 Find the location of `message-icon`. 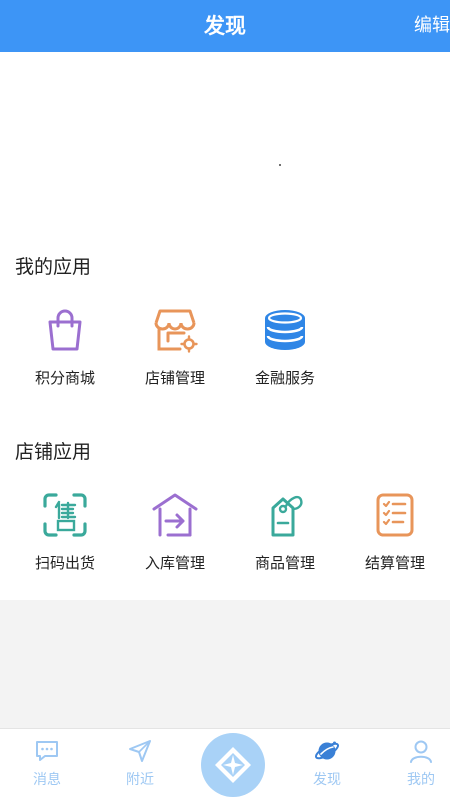

message-icon is located at coordinates (47, 751).